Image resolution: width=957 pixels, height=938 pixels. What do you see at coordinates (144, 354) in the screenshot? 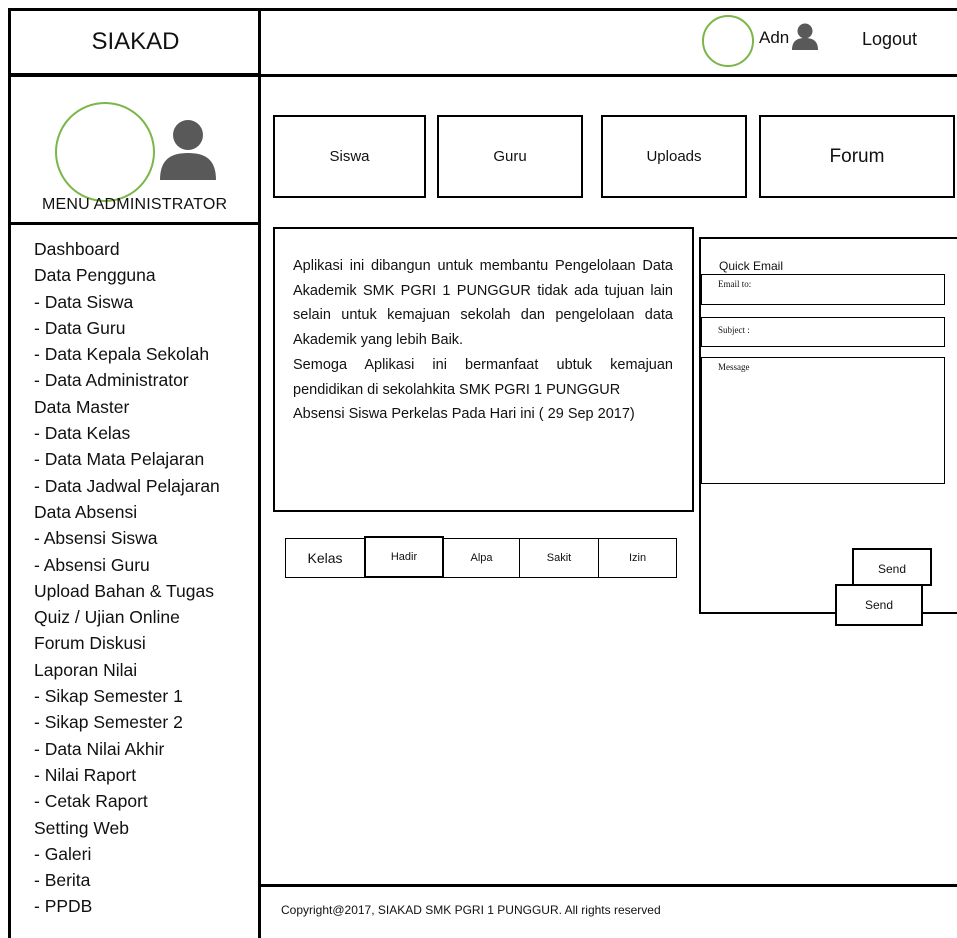
I see `sidebar-item-data-kepala-sekolah: - Data Kepala Sekolah` at bounding box center [144, 354].